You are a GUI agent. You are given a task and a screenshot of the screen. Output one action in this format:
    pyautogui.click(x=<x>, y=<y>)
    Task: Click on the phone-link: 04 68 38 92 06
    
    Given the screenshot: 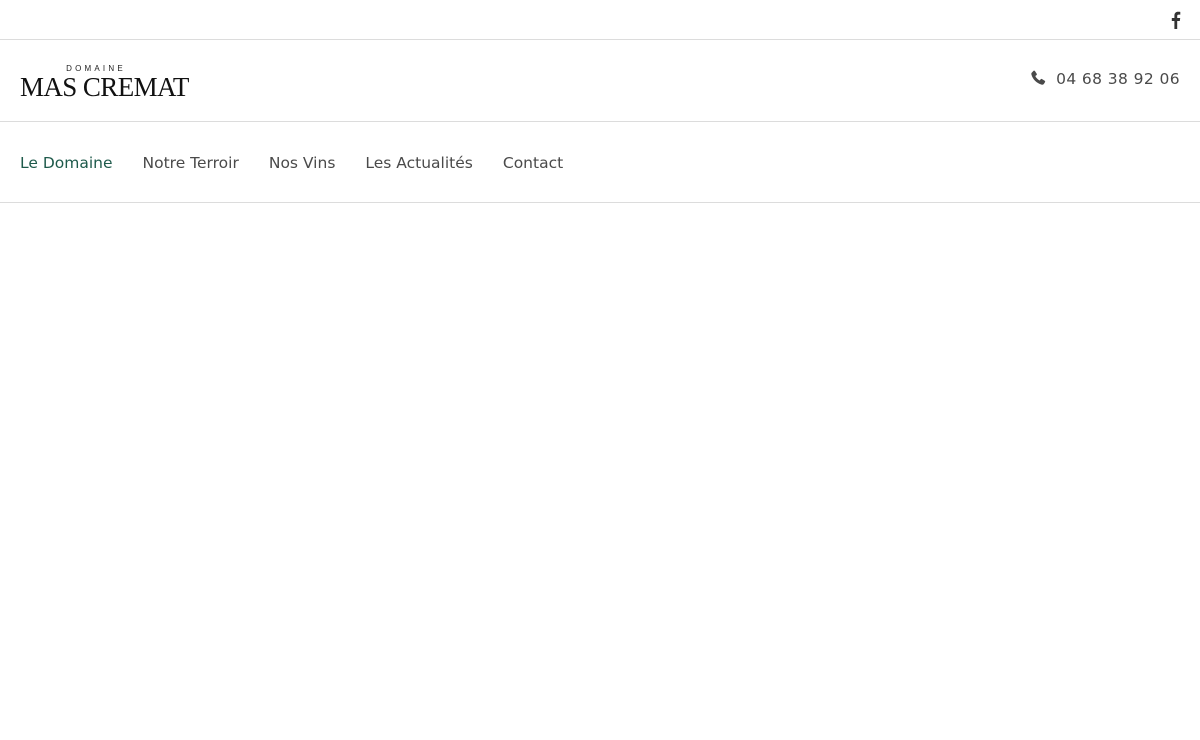 What is the action you would take?
    pyautogui.click(x=1105, y=79)
    